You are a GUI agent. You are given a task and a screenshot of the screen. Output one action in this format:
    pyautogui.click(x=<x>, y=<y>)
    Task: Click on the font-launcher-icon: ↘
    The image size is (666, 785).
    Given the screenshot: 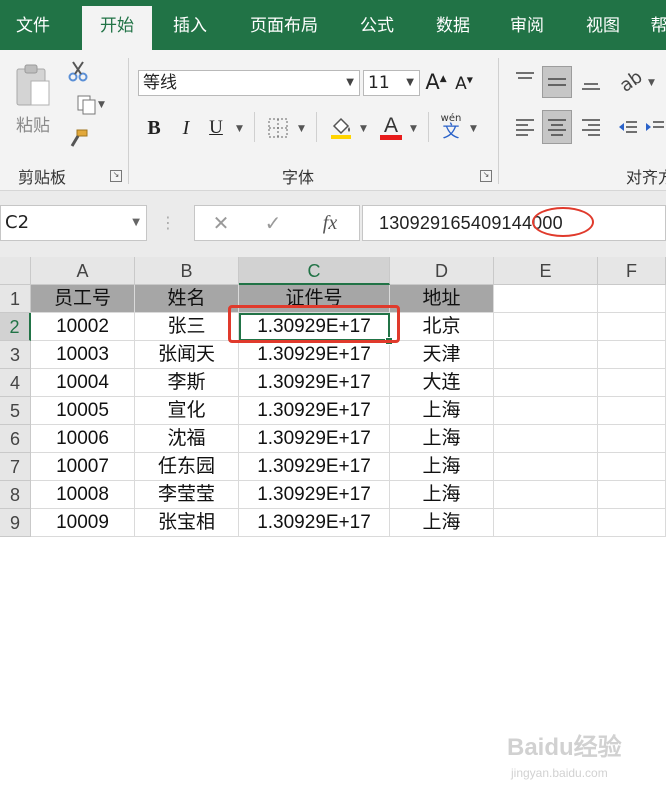 What is the action you would take?
    pyautogui.click(x=486, y=176)
    